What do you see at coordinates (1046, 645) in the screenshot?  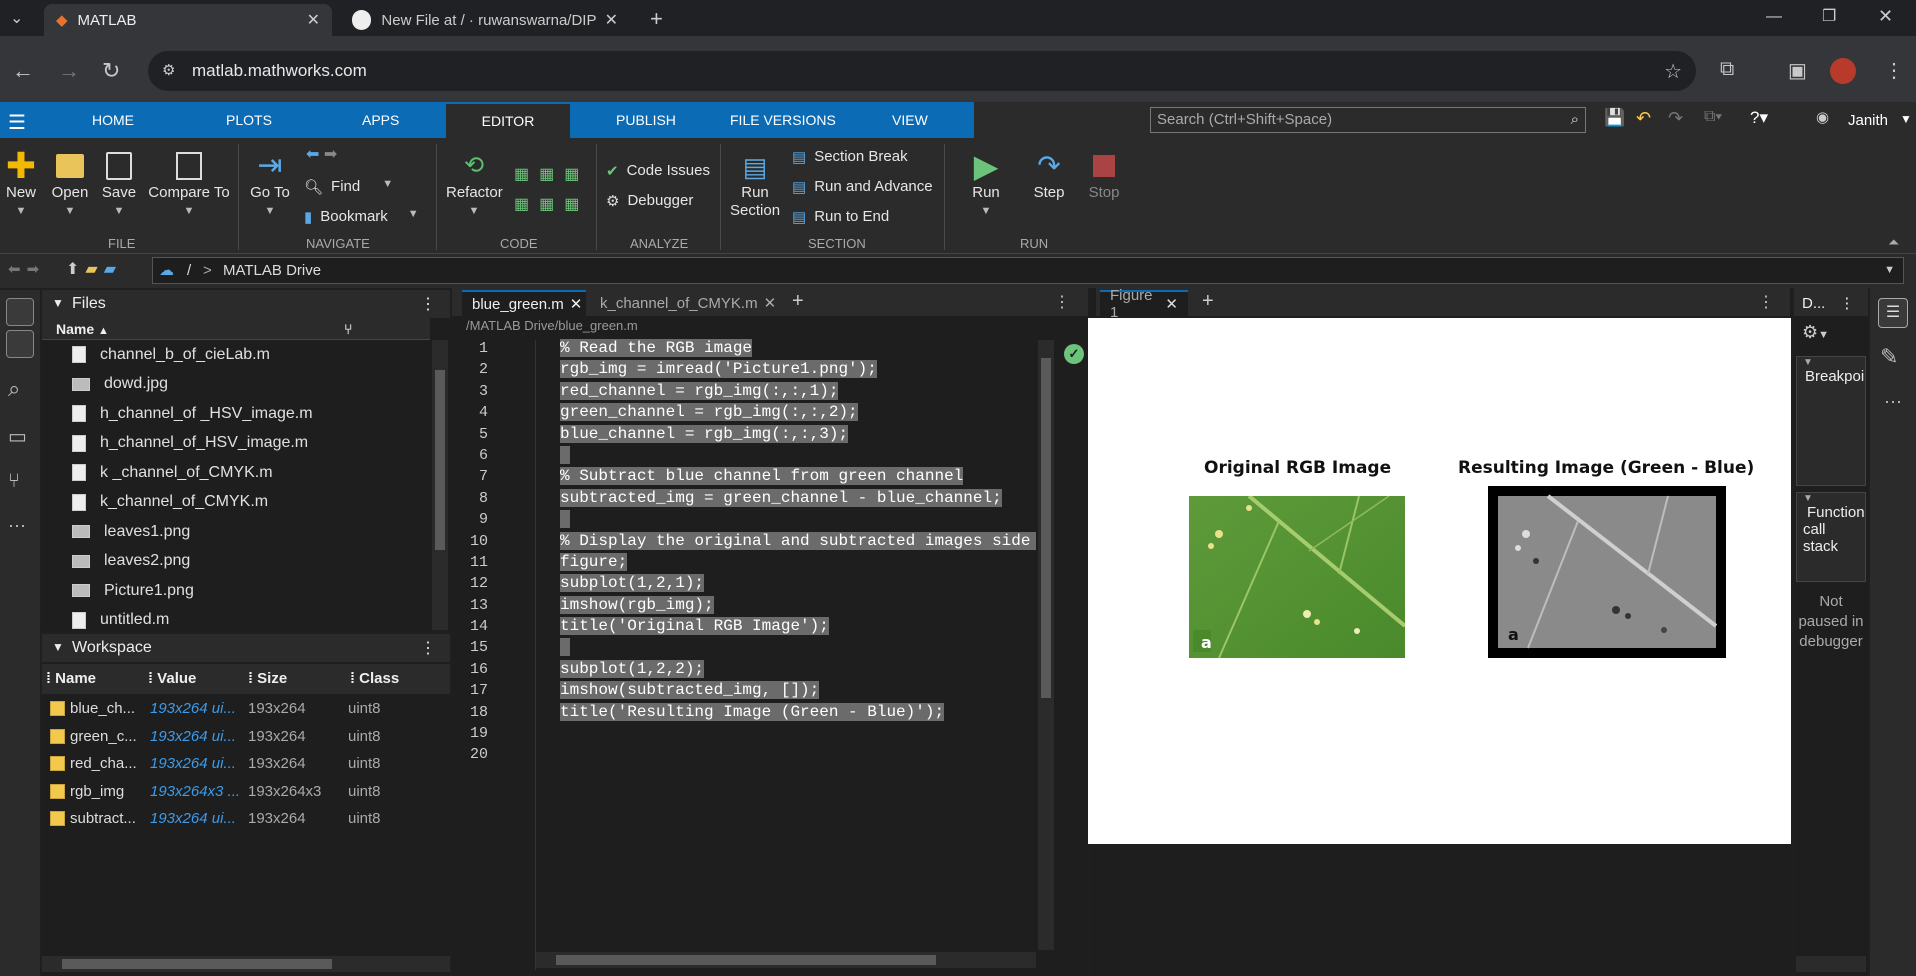 I see `editor-vscrollbar` at bounding box center [1046, 645].